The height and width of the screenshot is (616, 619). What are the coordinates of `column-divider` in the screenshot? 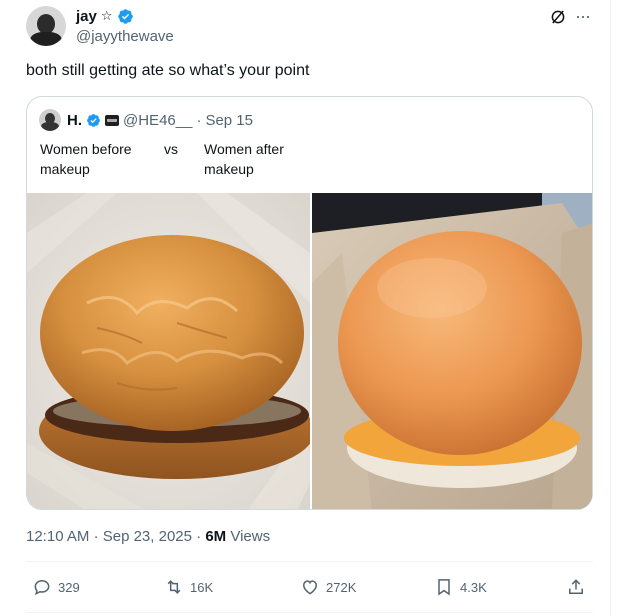 It's located at (610, 308).